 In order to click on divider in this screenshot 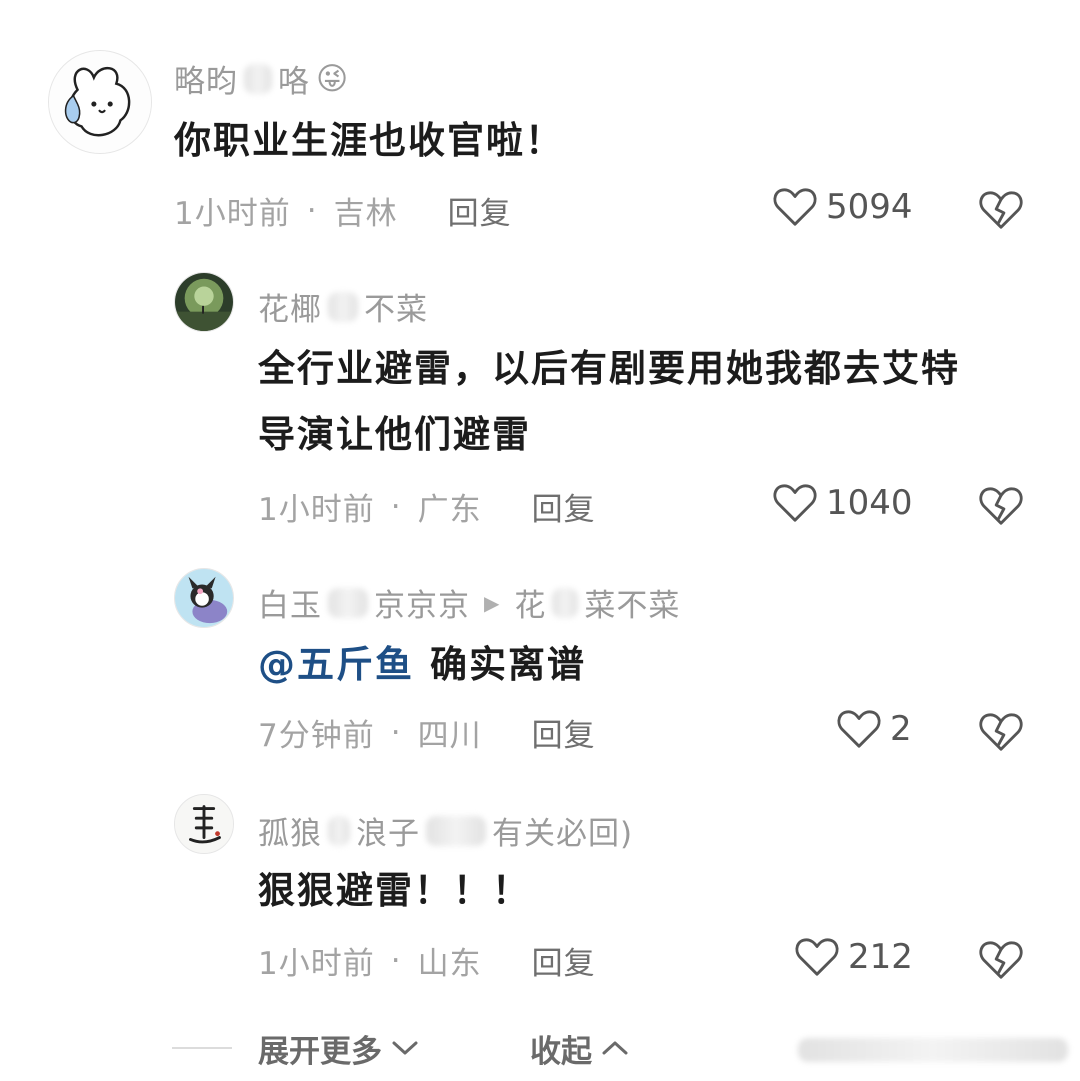, I will do `click(202, 1048)`.